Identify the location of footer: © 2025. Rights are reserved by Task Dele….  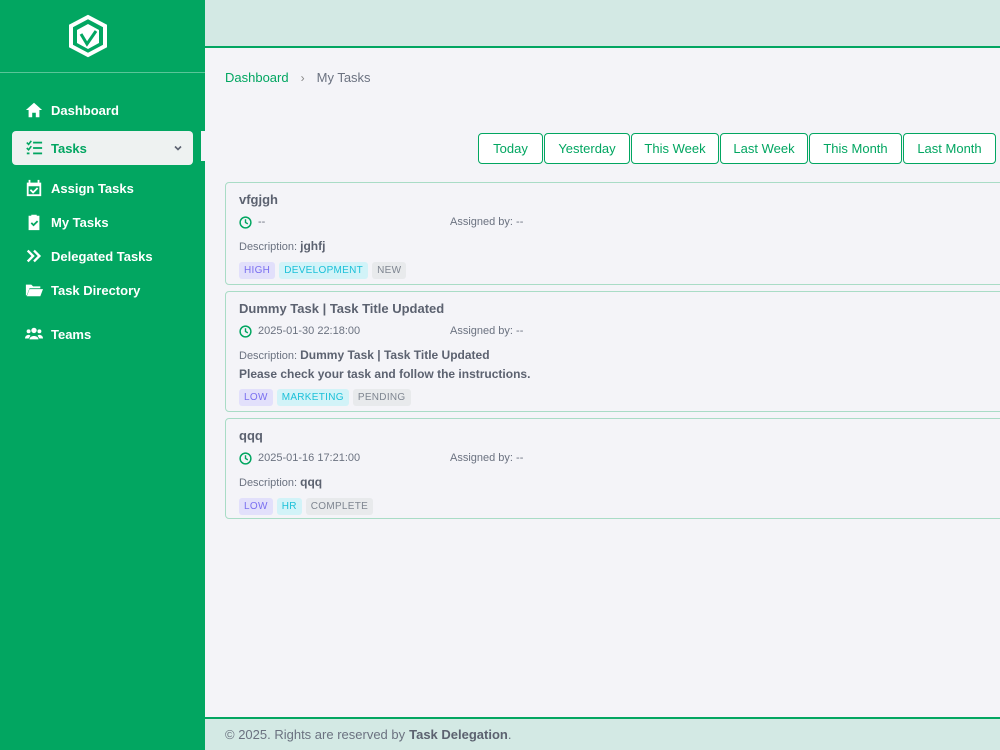
(602, 733).